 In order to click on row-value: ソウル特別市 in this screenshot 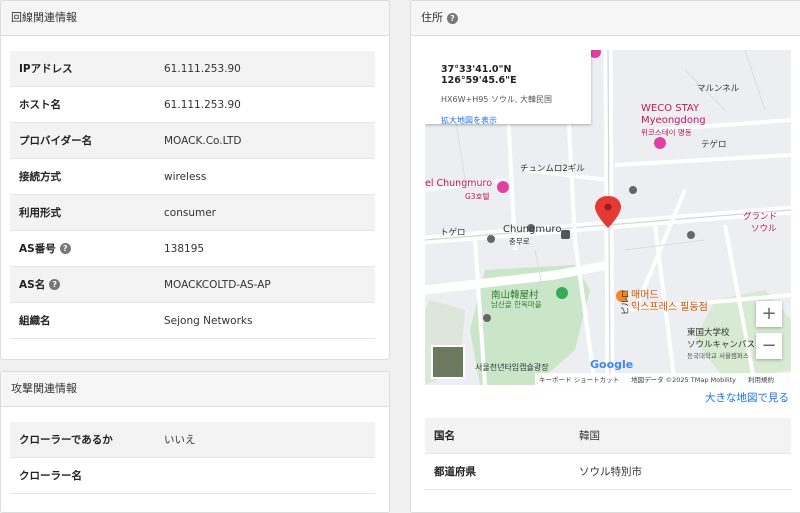, I will do `click(685, 471)`.